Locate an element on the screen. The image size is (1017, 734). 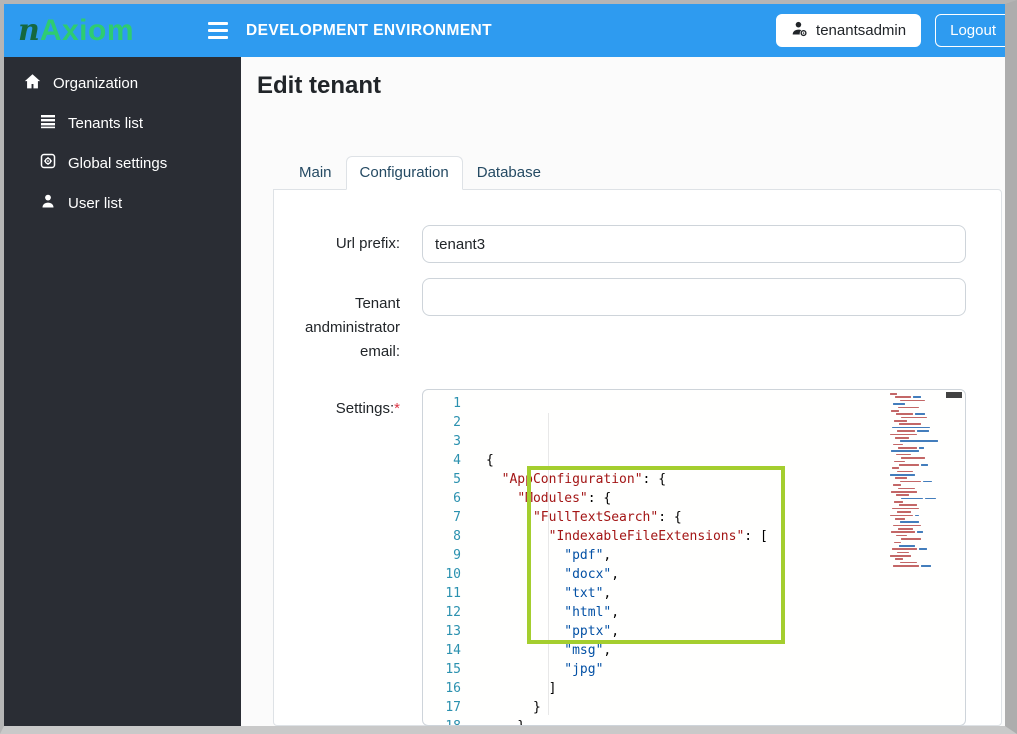
environment-title: DEVELOPMENT ENVIRONMENT is located at coordinates (369, 30).